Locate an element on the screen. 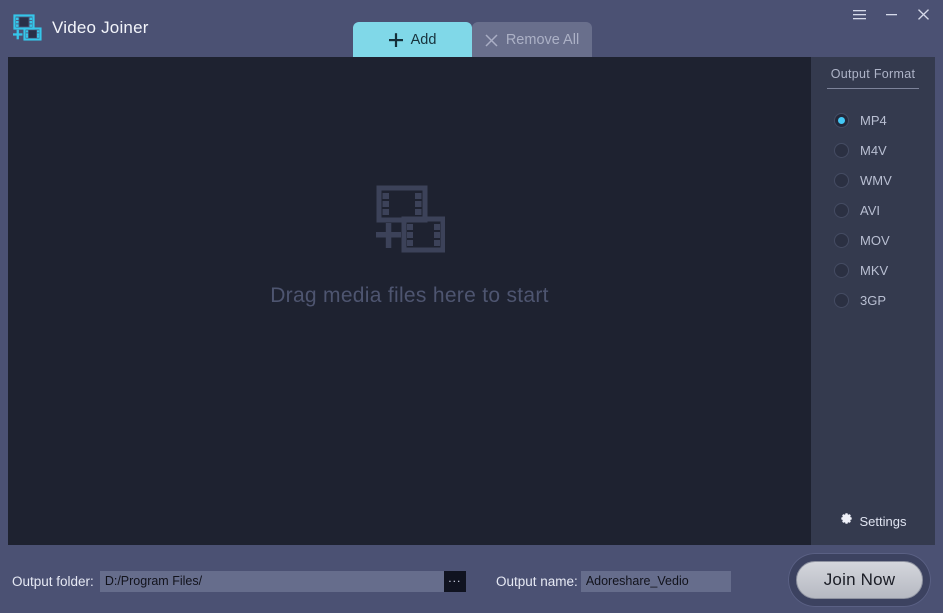  format-option-mp4: MP4 is located at coordinates (884, 120).